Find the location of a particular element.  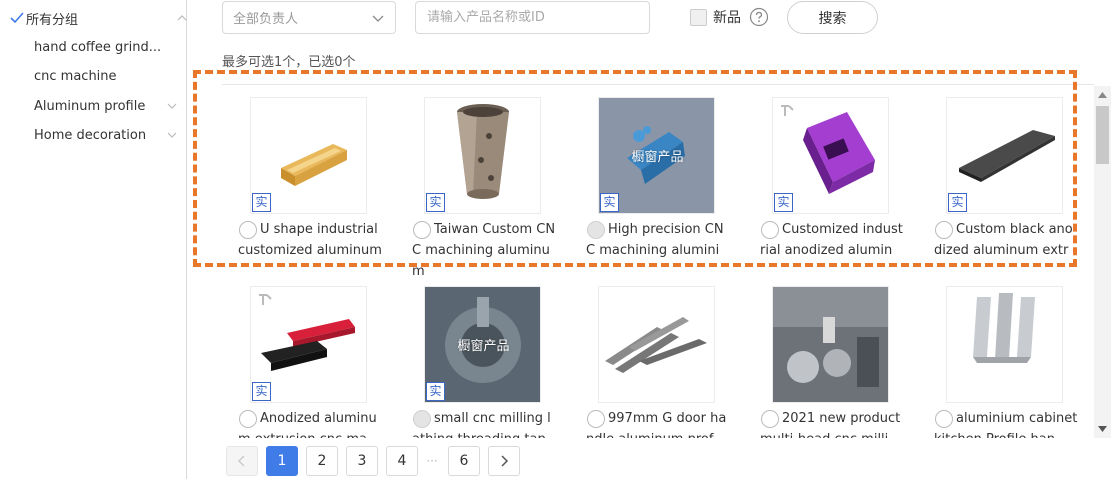

product-image: 橱窗产品 实 is located at coordinates (482, 344).